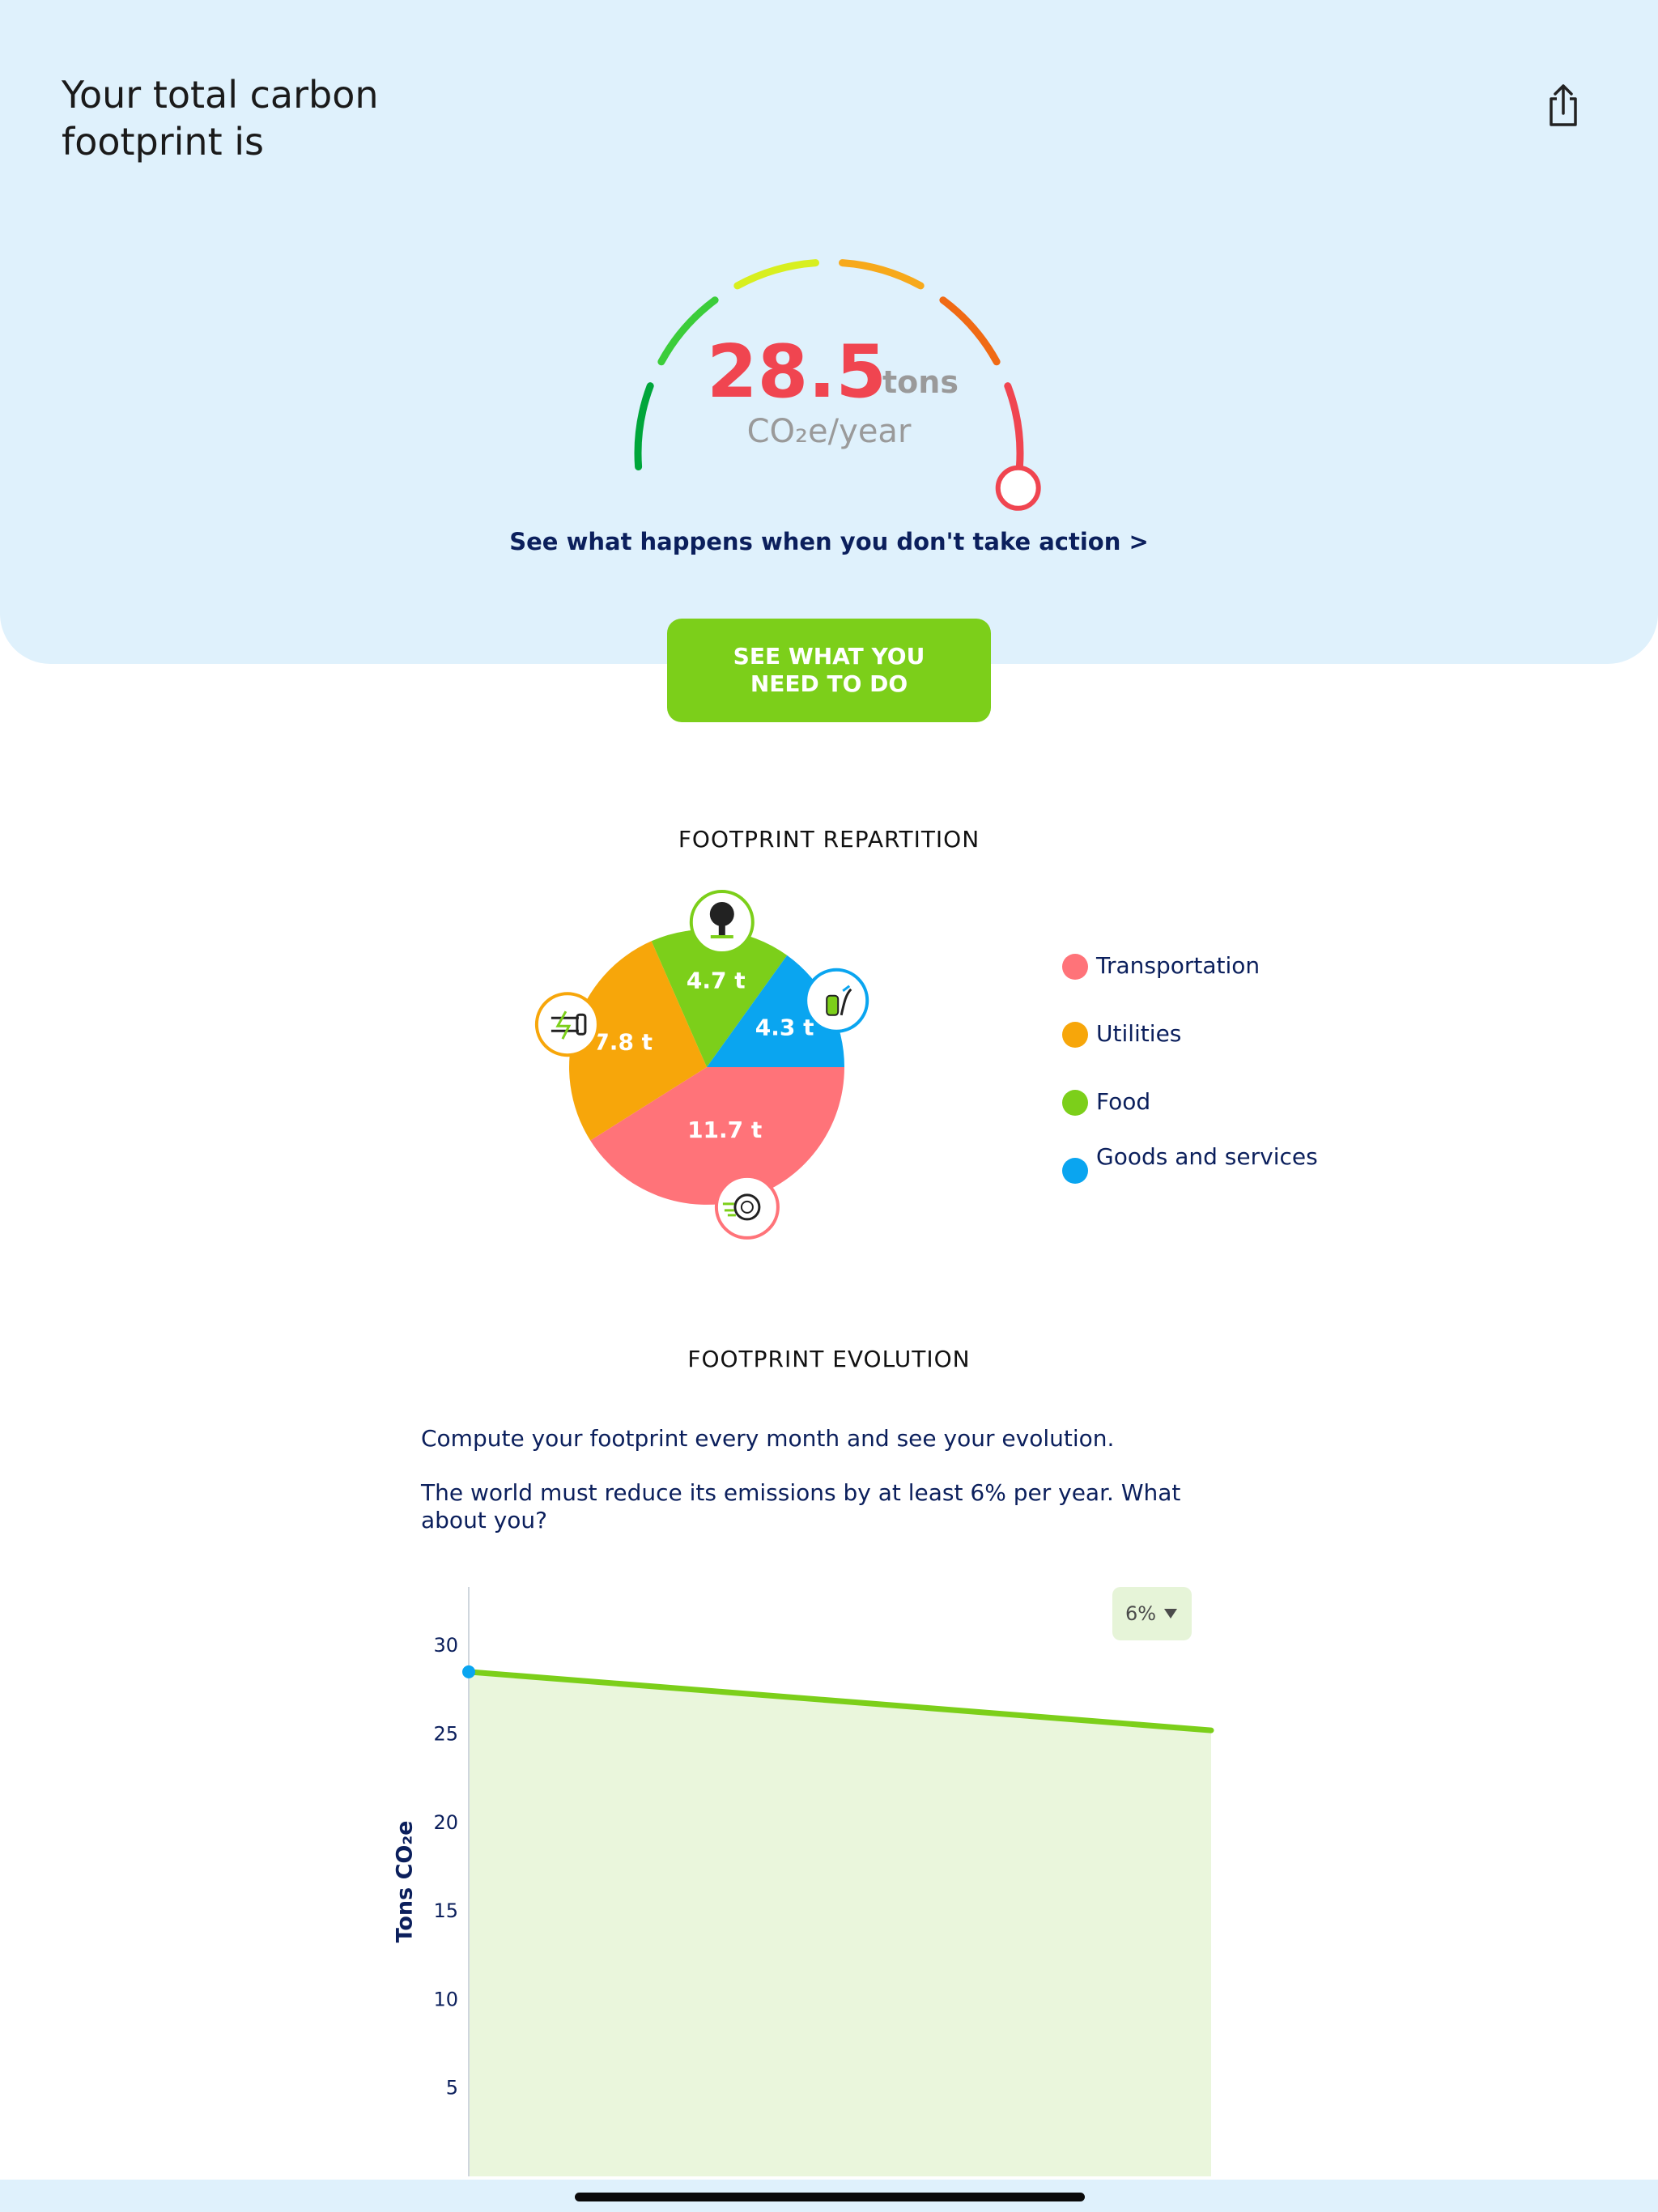  I want to click on y-axis-title: Tons CO₂e, so click(405, 1881).